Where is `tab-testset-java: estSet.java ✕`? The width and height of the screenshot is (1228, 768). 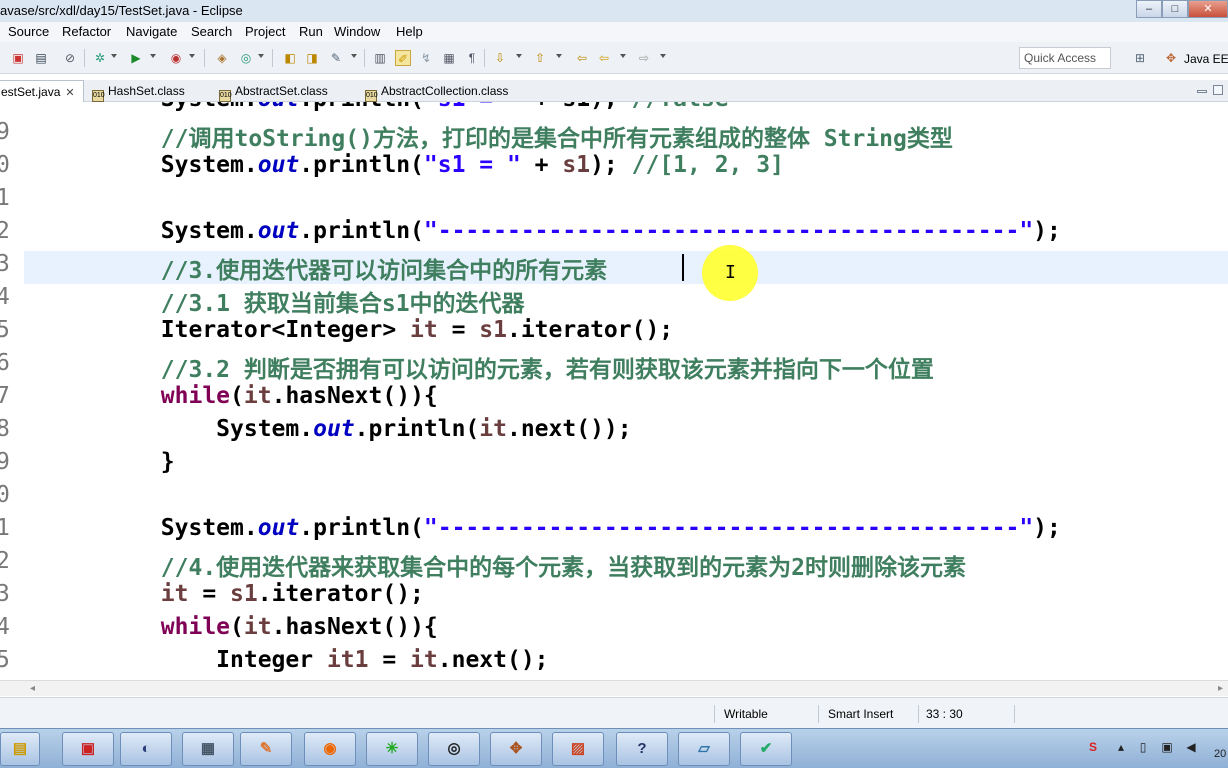
tab-testset-java: estSet.java ✕ is located at coordinates (42, 91).